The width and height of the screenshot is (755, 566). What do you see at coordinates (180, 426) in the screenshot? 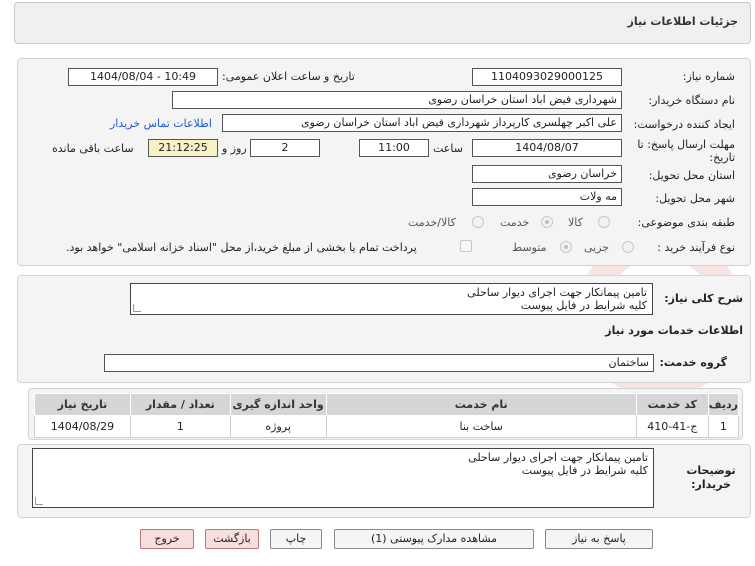
I see `cell-quantity: 1` at bounding box center [180, 426].